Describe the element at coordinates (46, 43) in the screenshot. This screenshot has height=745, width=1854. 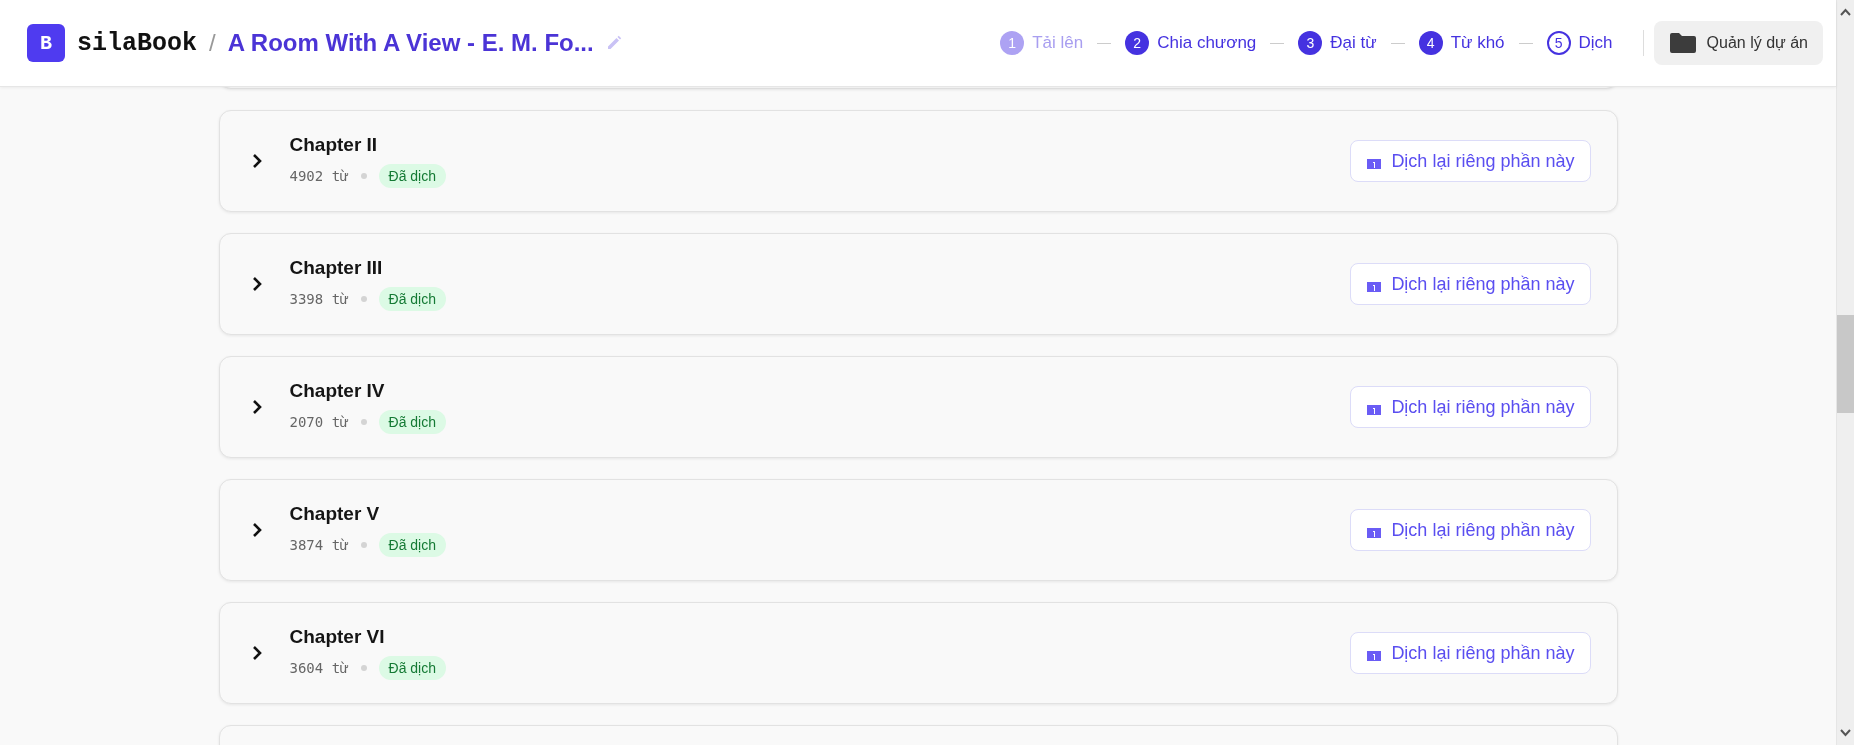
I see `logo-icon: B` at that location.